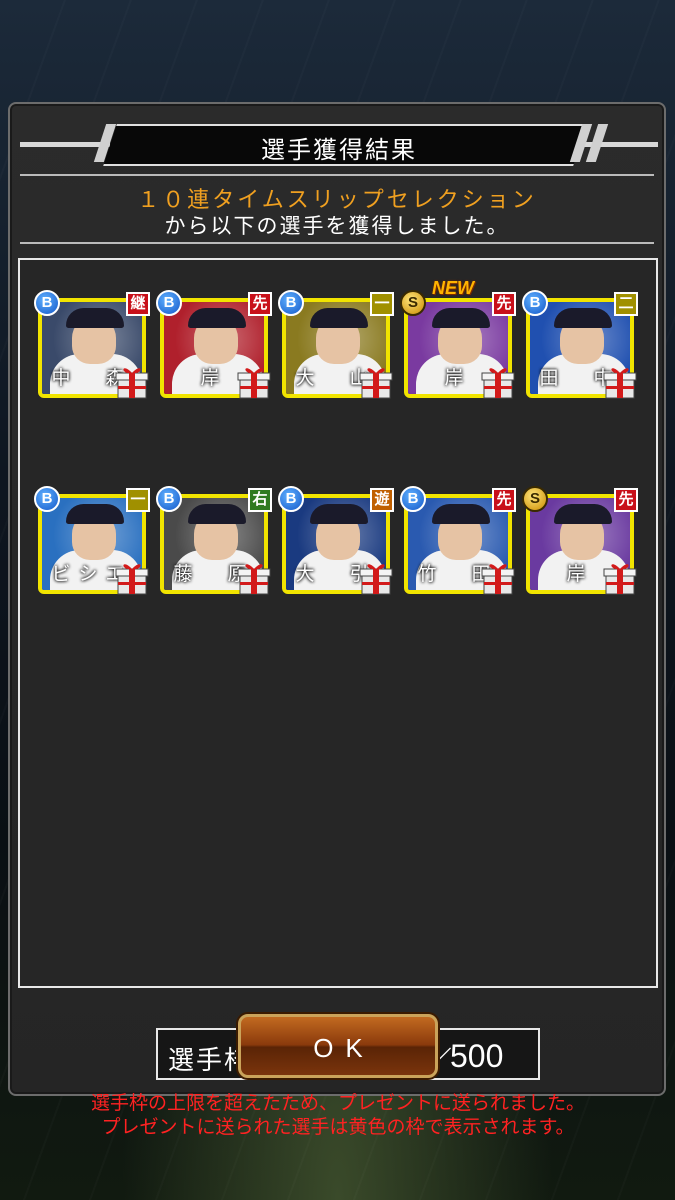  I want to click on dialog-title: 選手獲得結果, so click(339, 150).